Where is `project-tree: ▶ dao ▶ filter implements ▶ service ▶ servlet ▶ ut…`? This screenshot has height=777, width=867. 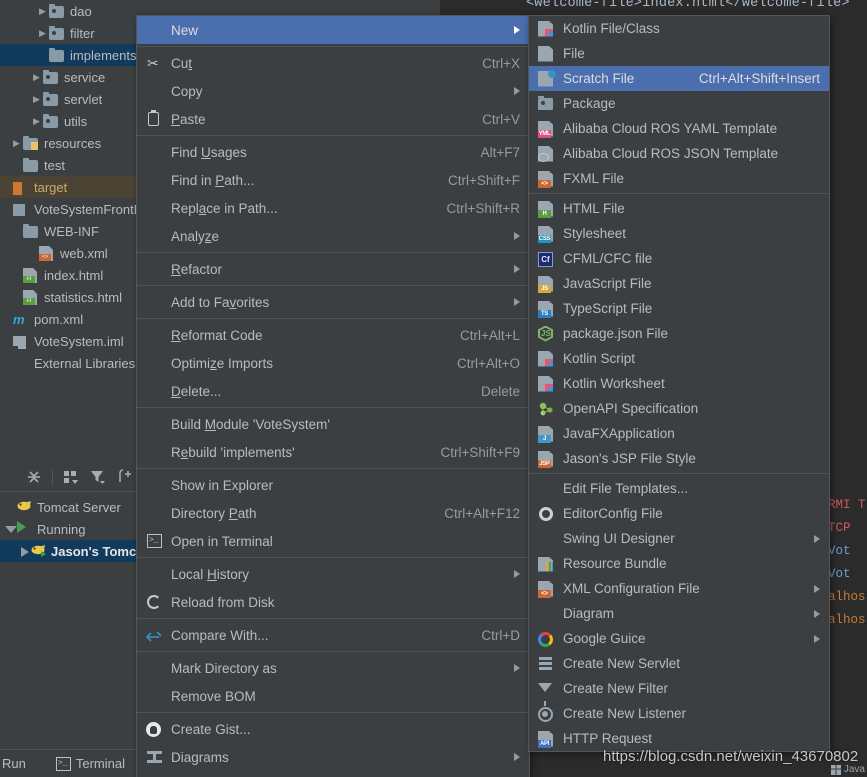 project-tree: ▶ dao ▶ filter implements ▶ service ▶ servlet ▶ ut… is located at coordinates (76, 218).